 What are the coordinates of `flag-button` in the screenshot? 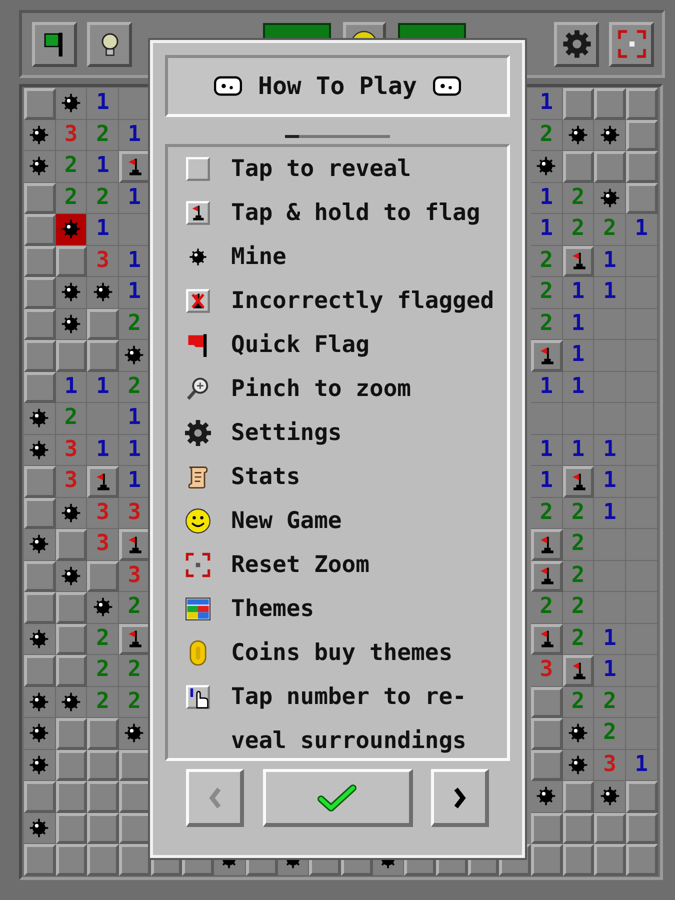 It's located at (54, 44).